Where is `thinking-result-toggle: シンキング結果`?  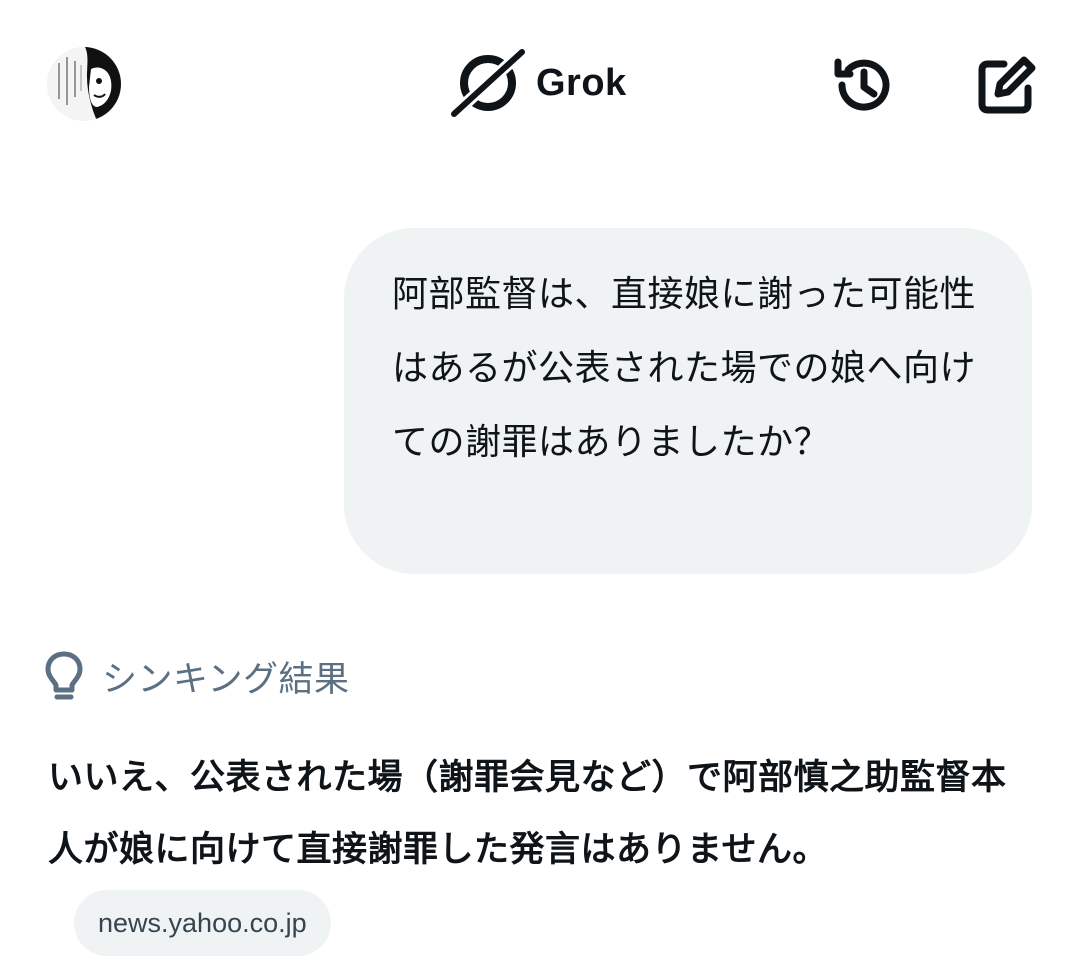
thinking-result-toggle: シンキング結果 is located at coordinates (196, 676).